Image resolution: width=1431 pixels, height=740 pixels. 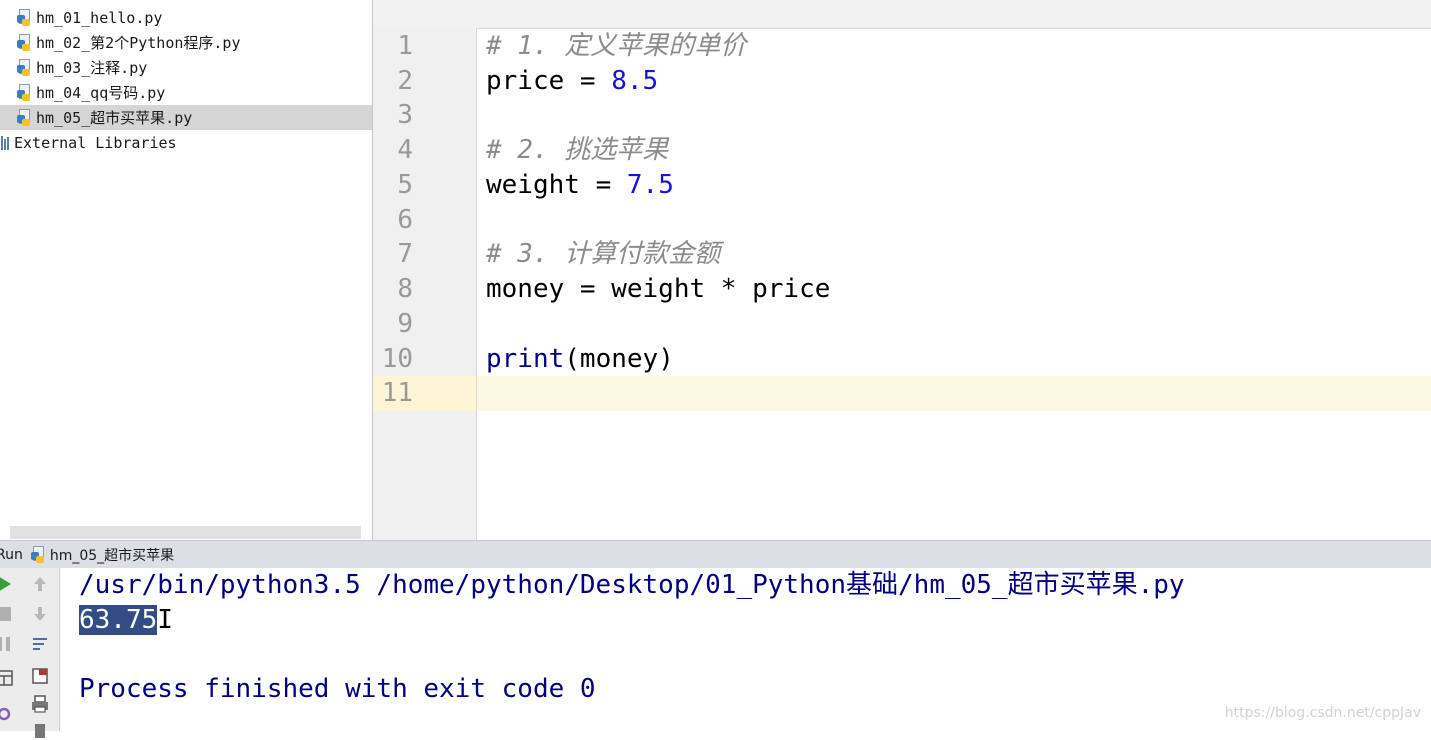 What do you see at coordinates (603, 254) in the screenshot?
I see `code-line-7: # 3. 计算付款金额` at bounding box center [603, 254].